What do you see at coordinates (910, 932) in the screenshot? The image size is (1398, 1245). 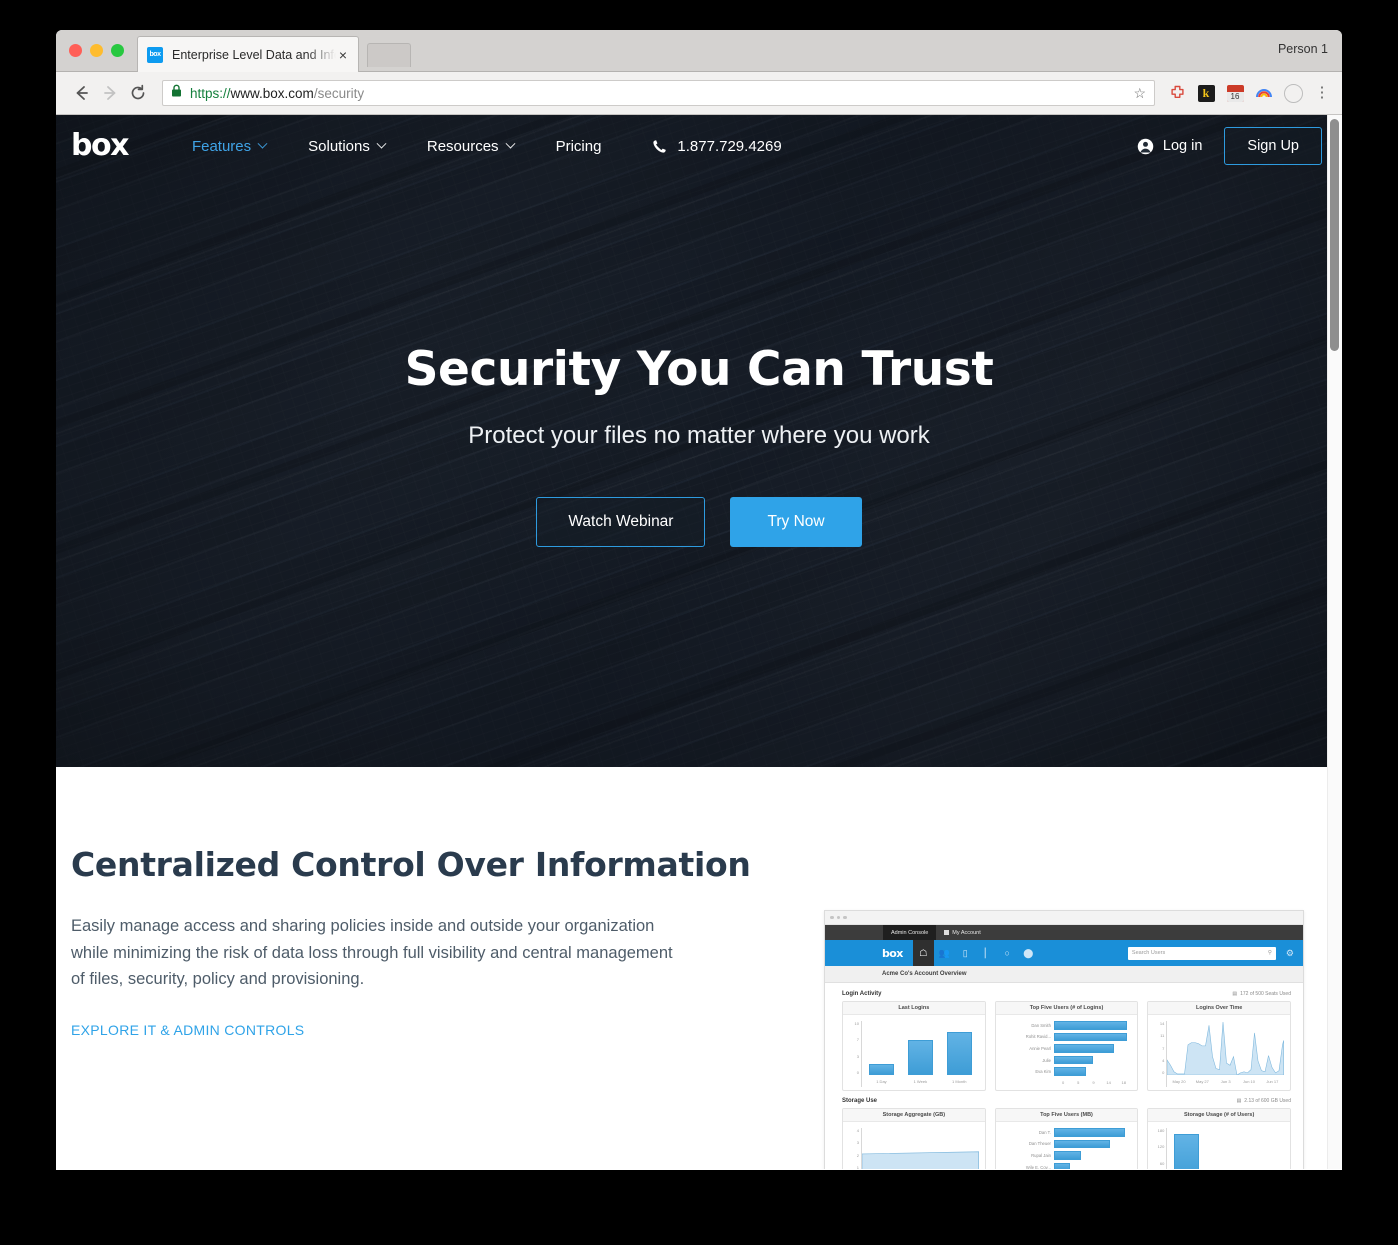 I see `dash-tab-admin-console: Admin Console` at bounding box center [910, 932].